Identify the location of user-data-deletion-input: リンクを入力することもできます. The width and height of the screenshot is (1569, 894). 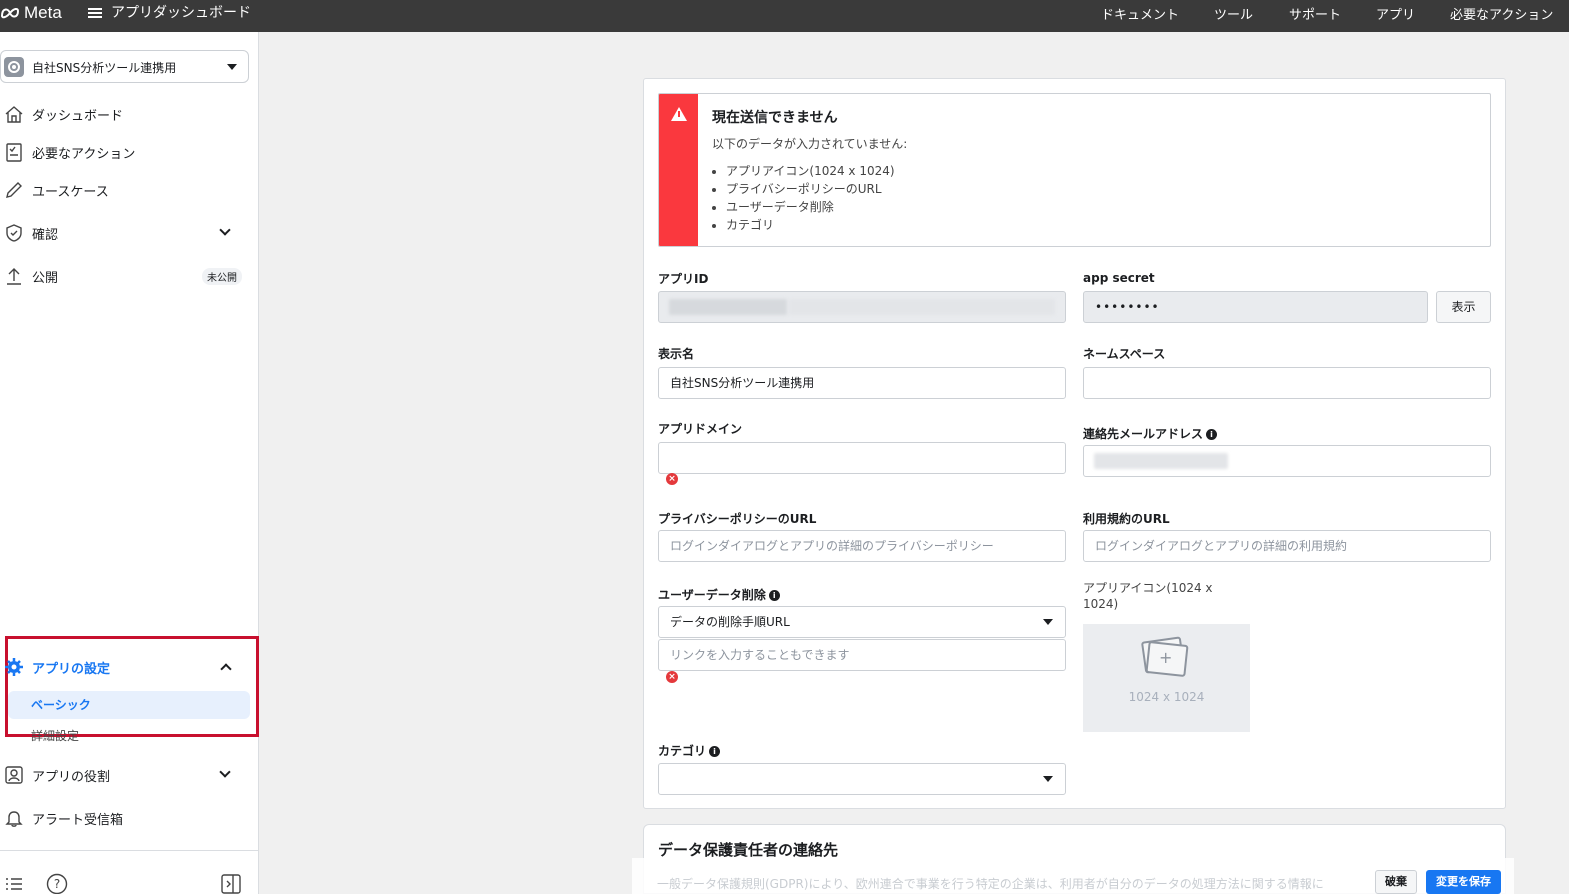
(862, 655).